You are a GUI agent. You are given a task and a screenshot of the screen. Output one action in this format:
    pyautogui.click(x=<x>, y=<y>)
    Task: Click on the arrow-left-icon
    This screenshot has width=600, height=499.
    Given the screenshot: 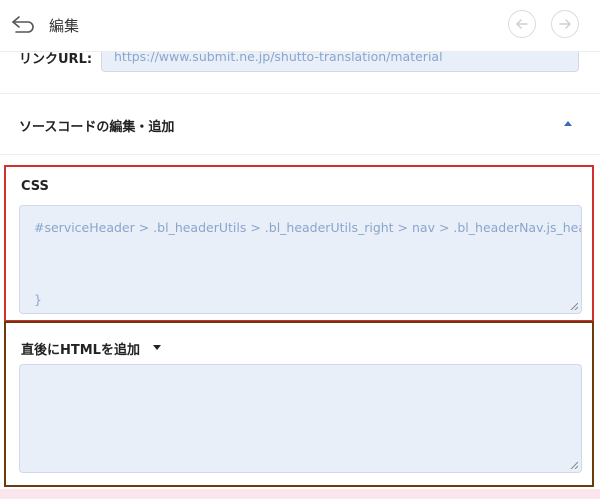 What is the action you would take?
    pyautogui.click(x=522, y=24)
    